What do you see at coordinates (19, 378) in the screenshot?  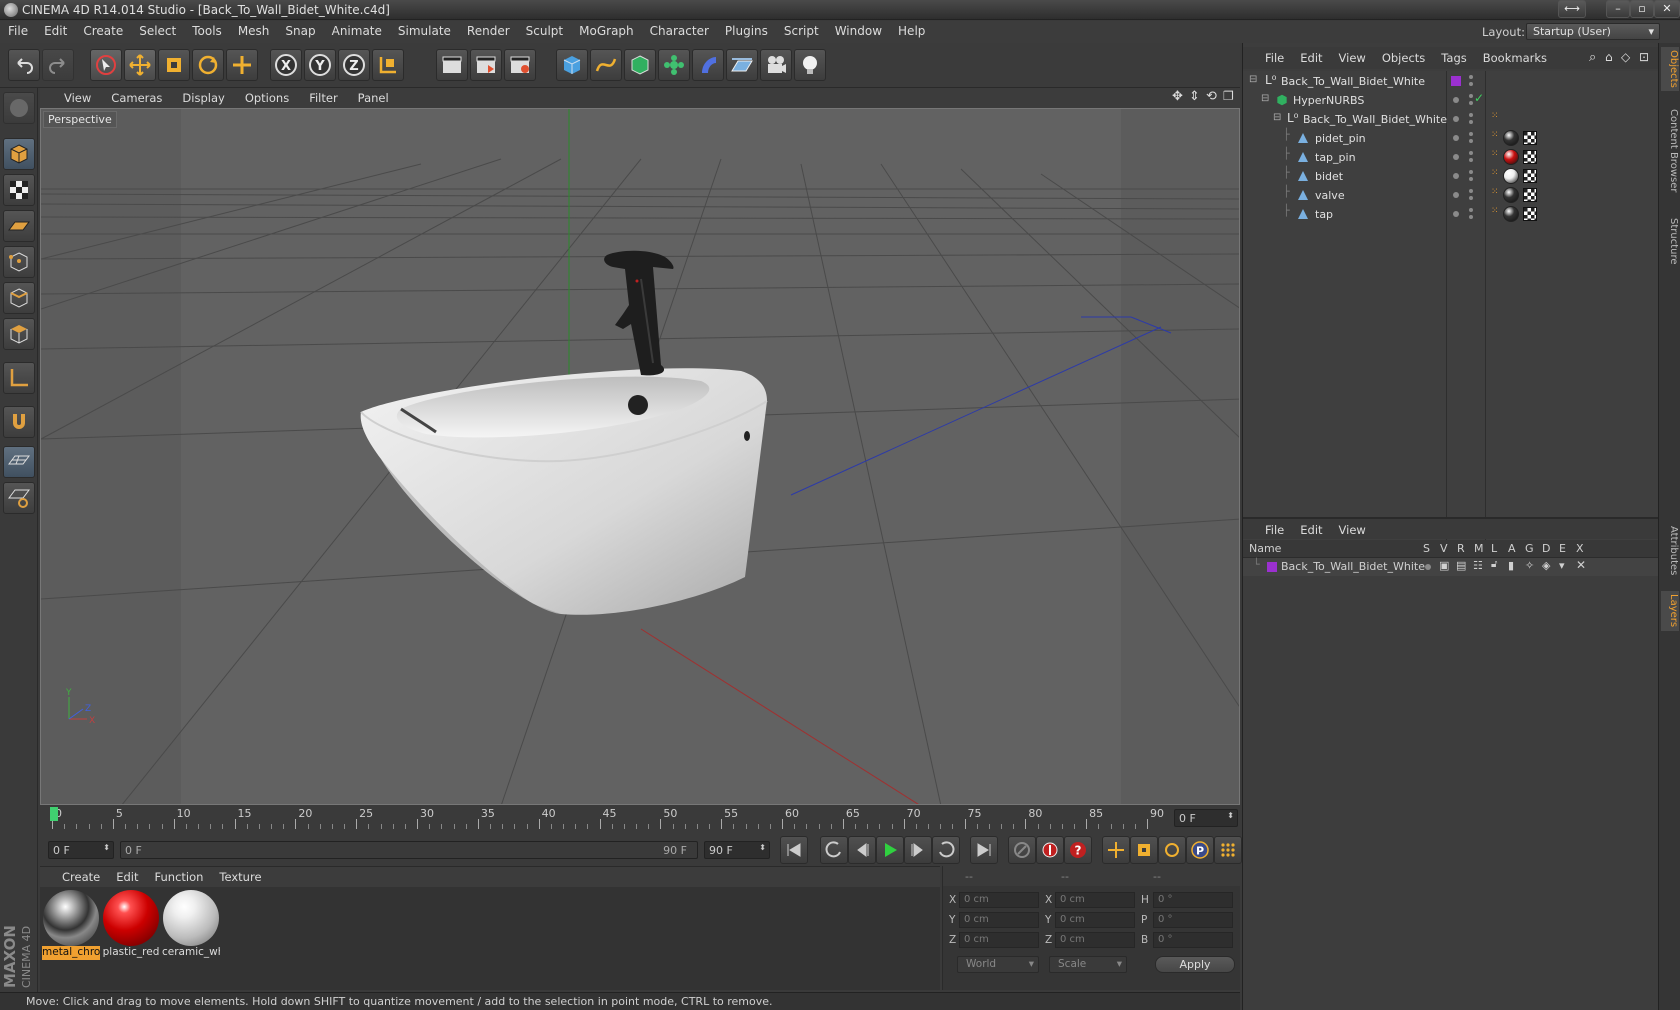 I see `axis-mode-button` at bounding box center [19, 378].